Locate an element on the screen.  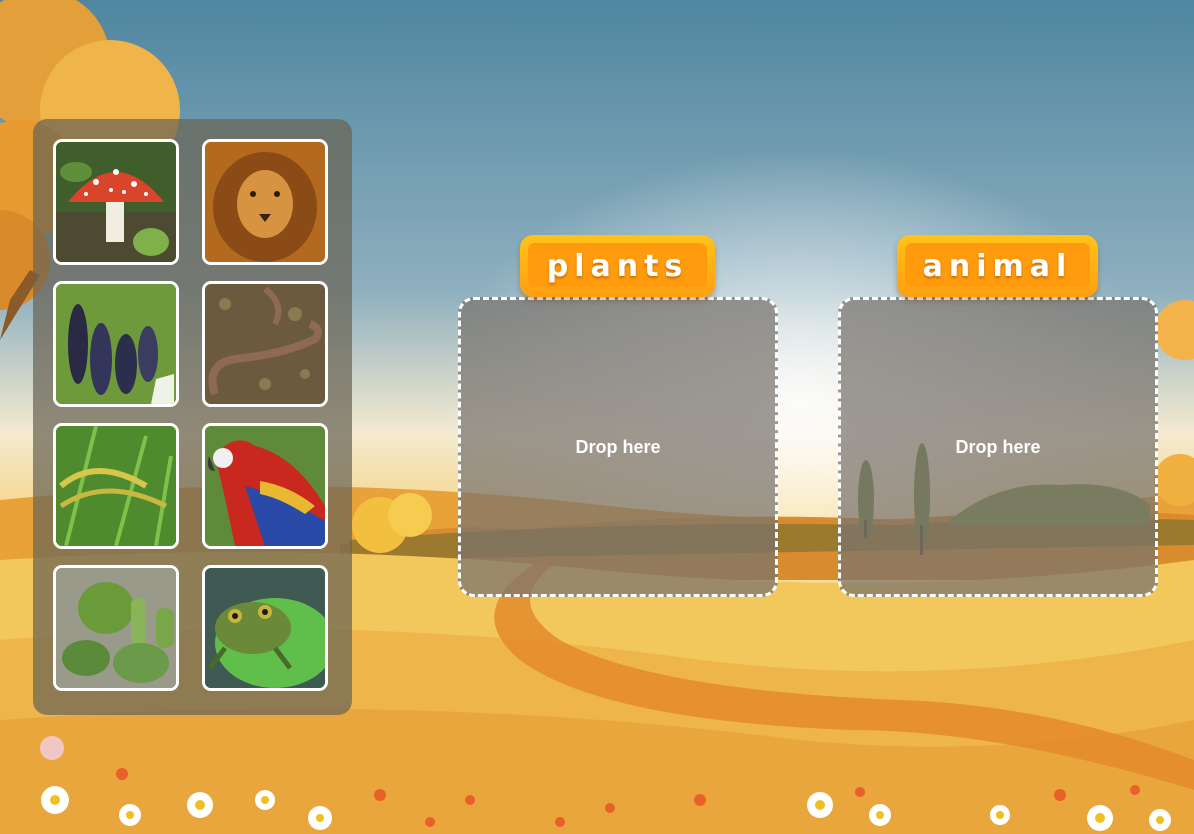
cactus-image is located at coordinates (116, 628).